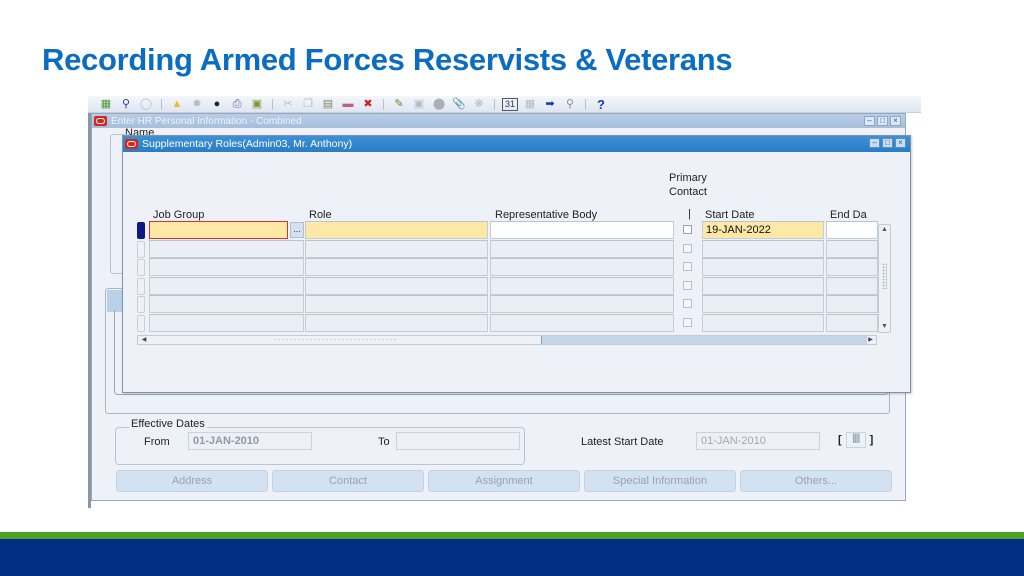  Describe the element at coordinates (146, 104) in the screenshot. I see `show-navigator-icon: ◯` at that location.